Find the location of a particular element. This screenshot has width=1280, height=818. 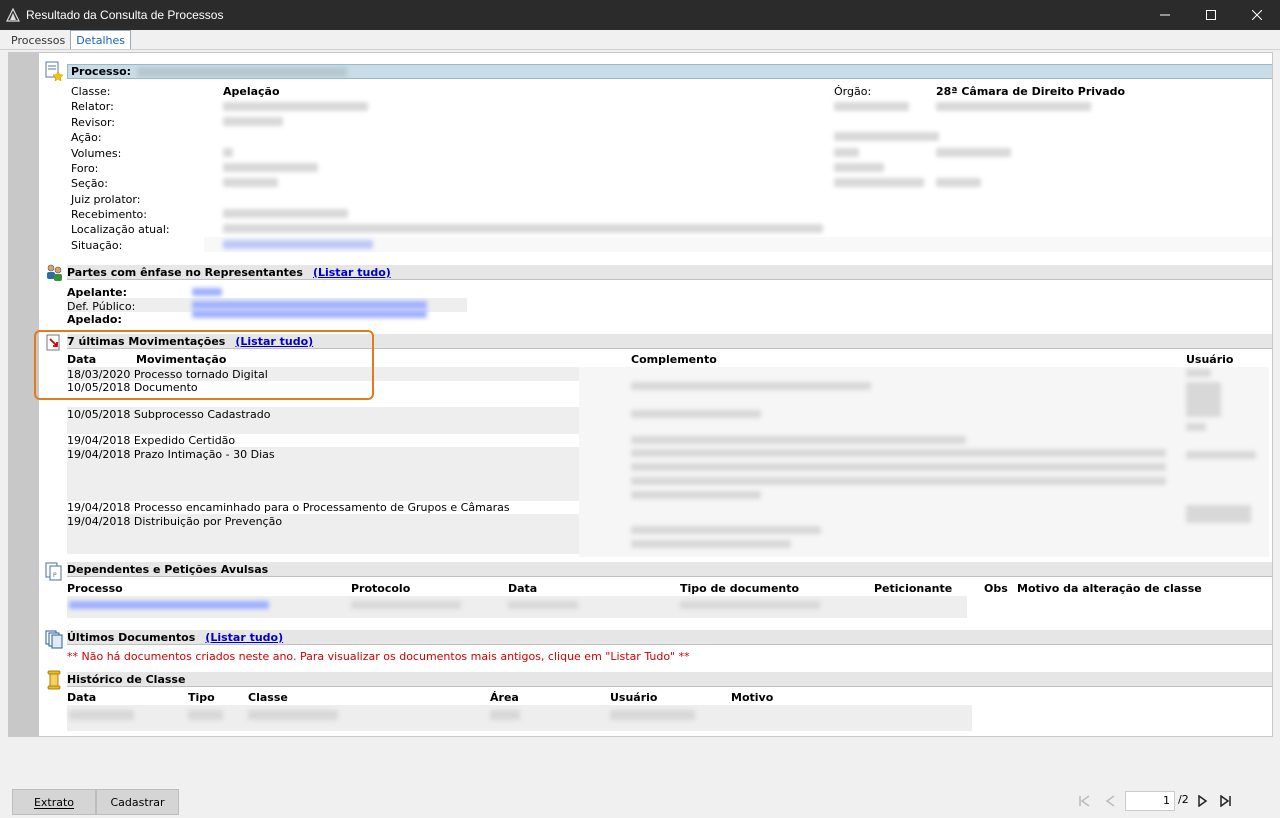

page-total: /2 is located at coordinates (1183, 799).